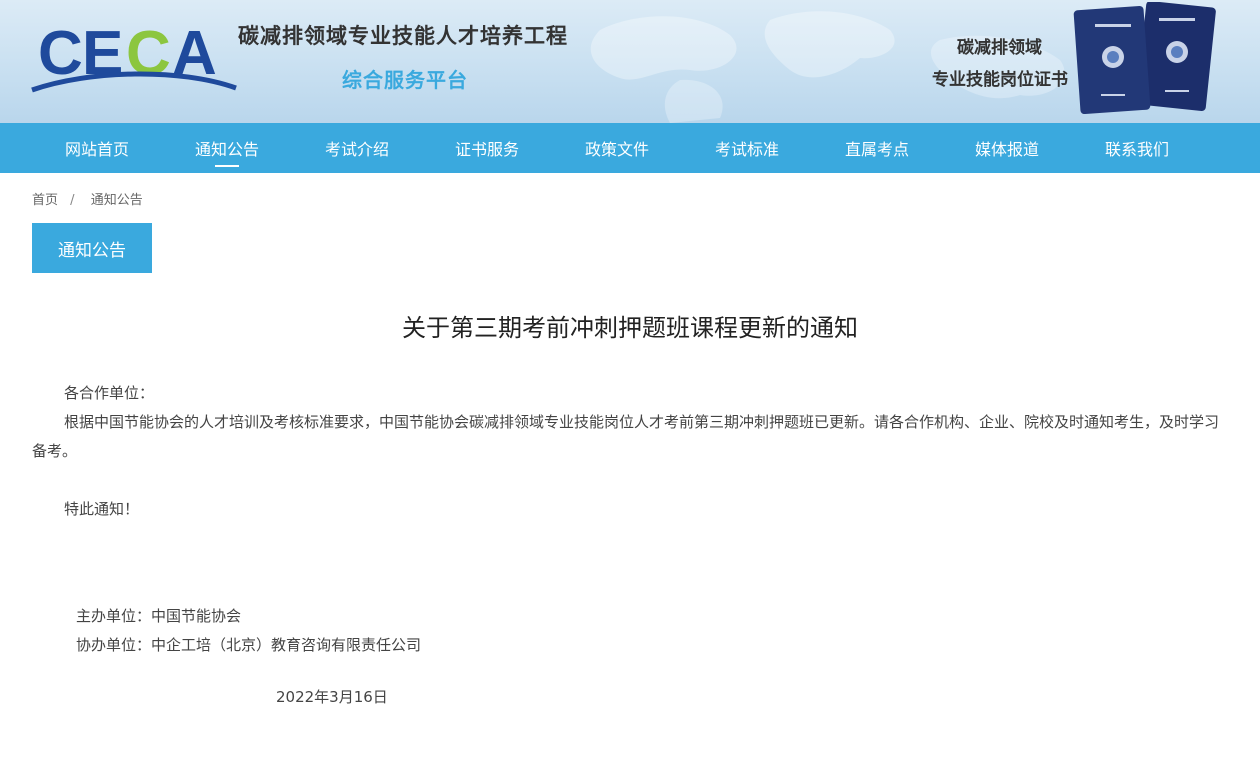  Describe the element at coordinates (747, 148) in the screenshot. I see `nav-item-exam-standards: 考试标准` at that location.